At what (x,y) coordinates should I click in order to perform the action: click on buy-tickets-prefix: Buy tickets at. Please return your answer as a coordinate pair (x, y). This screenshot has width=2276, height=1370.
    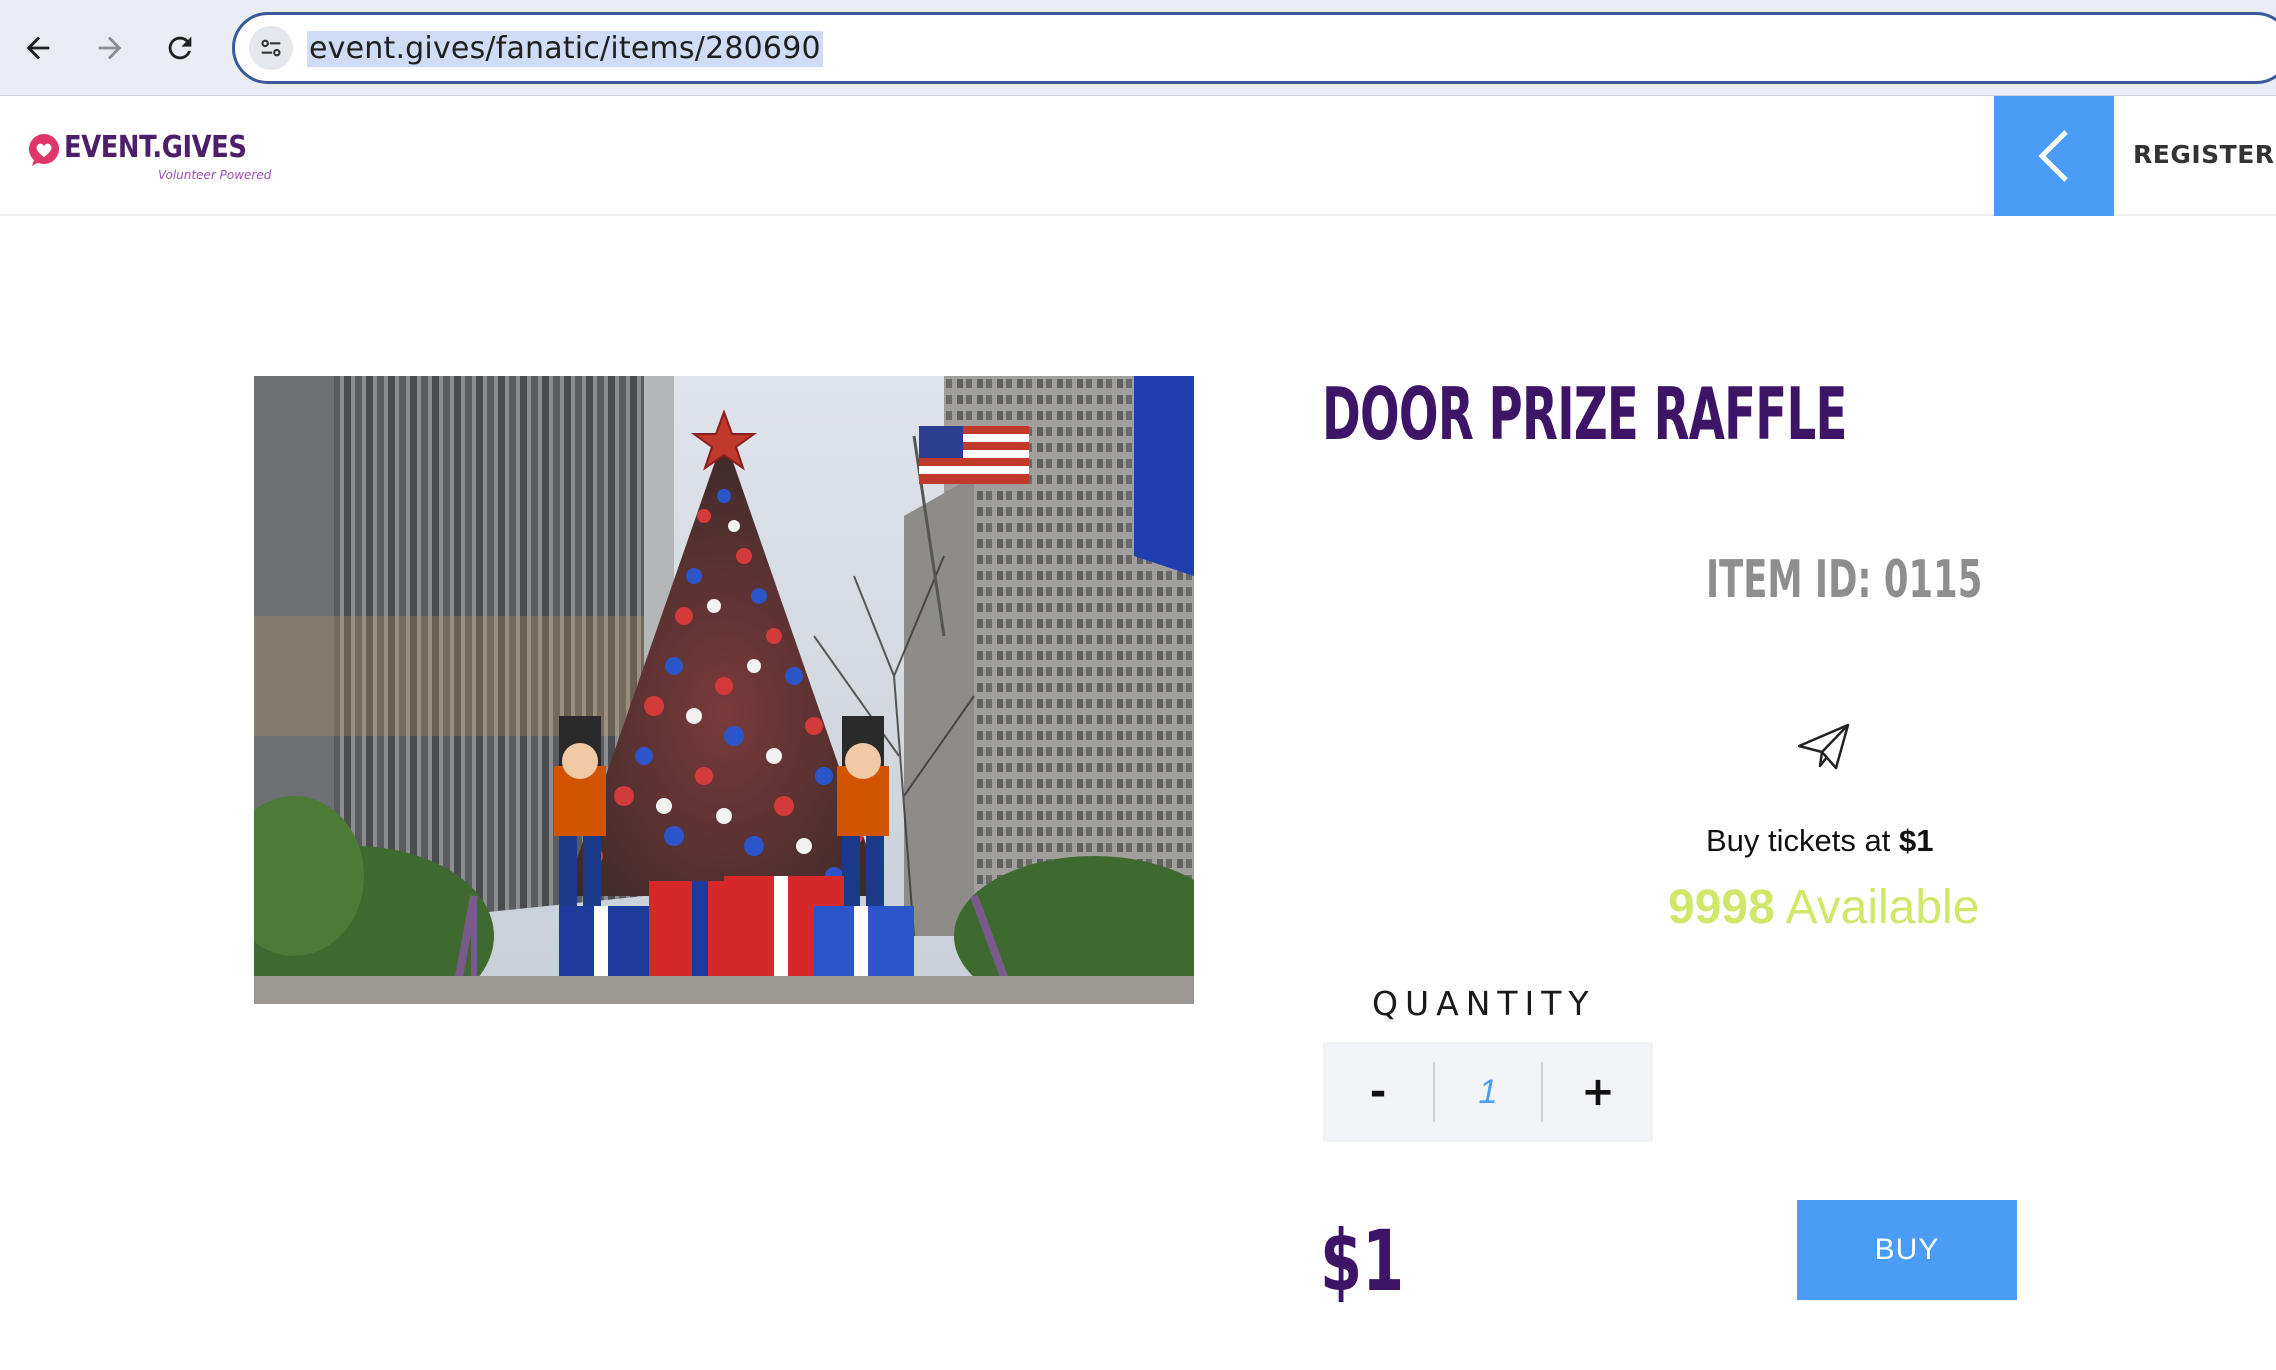
    Looking at the image, I should click on (1802, 840).